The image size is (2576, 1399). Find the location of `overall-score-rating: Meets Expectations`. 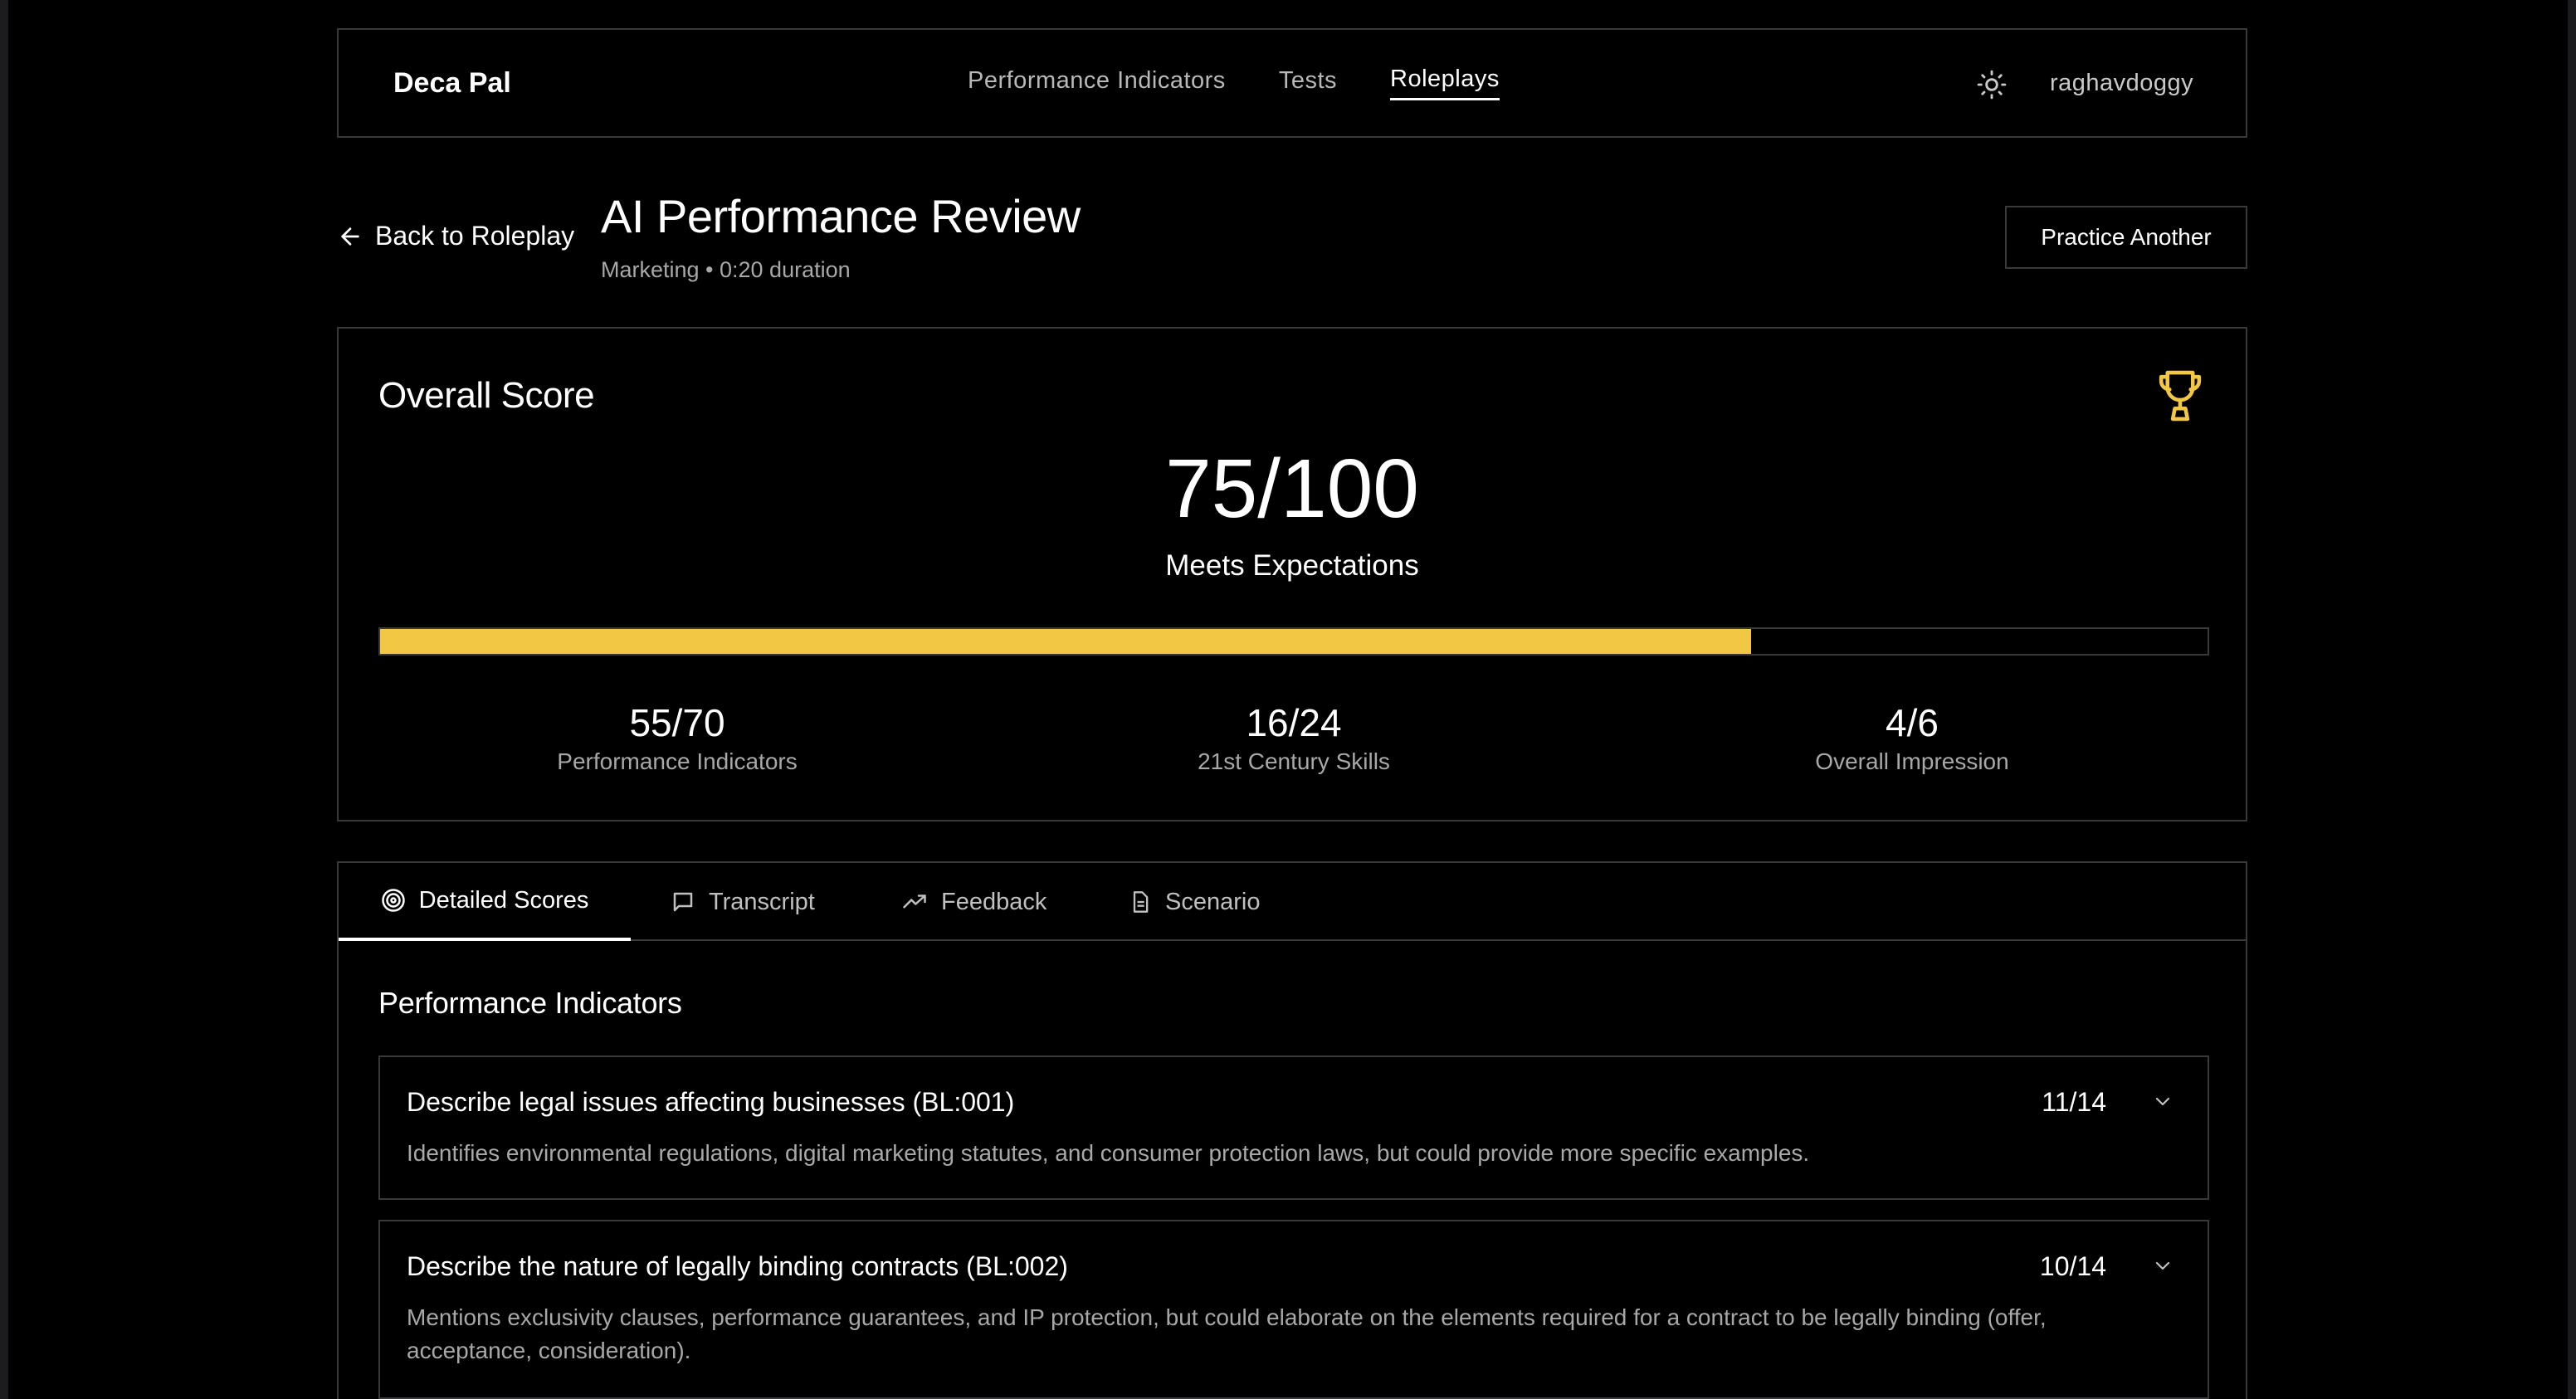

overall-score-rating: Meets Expectations is located at coordinates (1292, 565).